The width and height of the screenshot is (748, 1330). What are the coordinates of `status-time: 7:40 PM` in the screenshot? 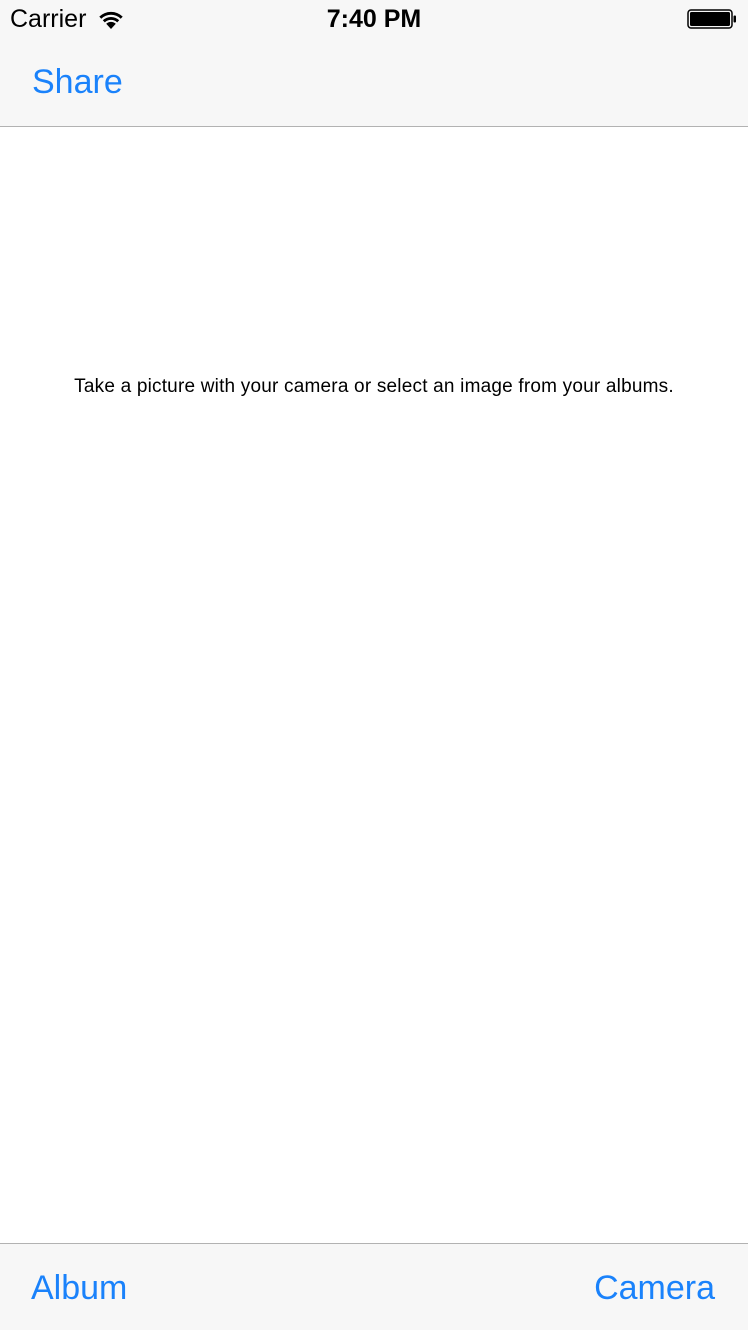 It's located at (374, 19).